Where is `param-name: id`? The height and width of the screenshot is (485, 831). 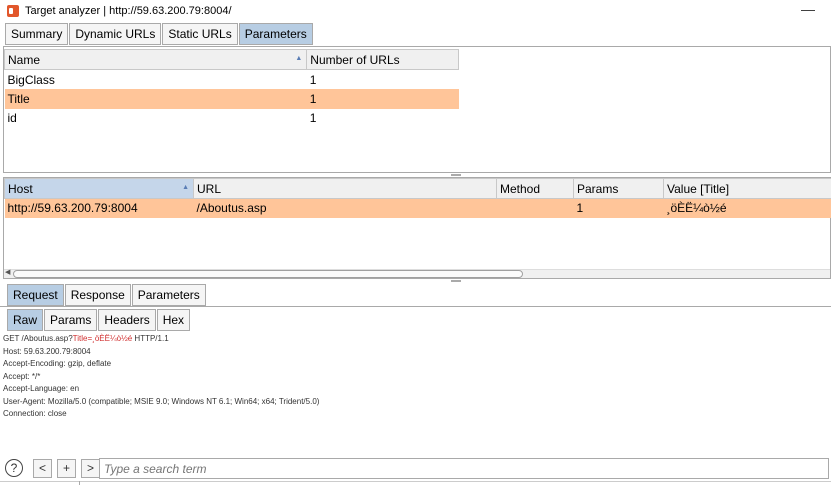 param-name: id is located at coordinates (12, 118).